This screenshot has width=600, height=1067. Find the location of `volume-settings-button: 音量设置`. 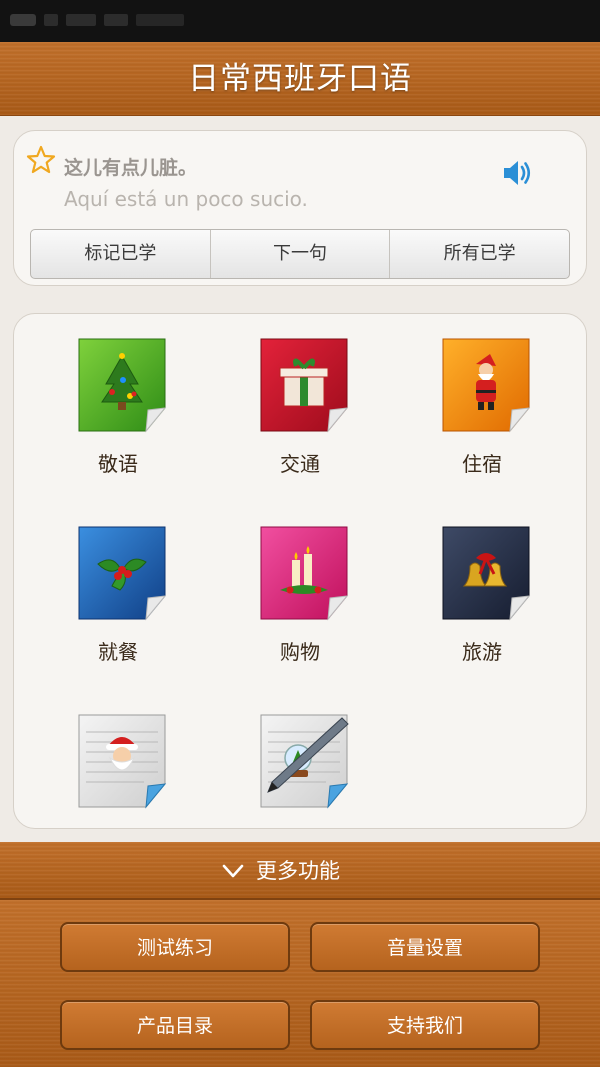

volume-settings-button: 音量设置 is located at coordinates (425, 947).